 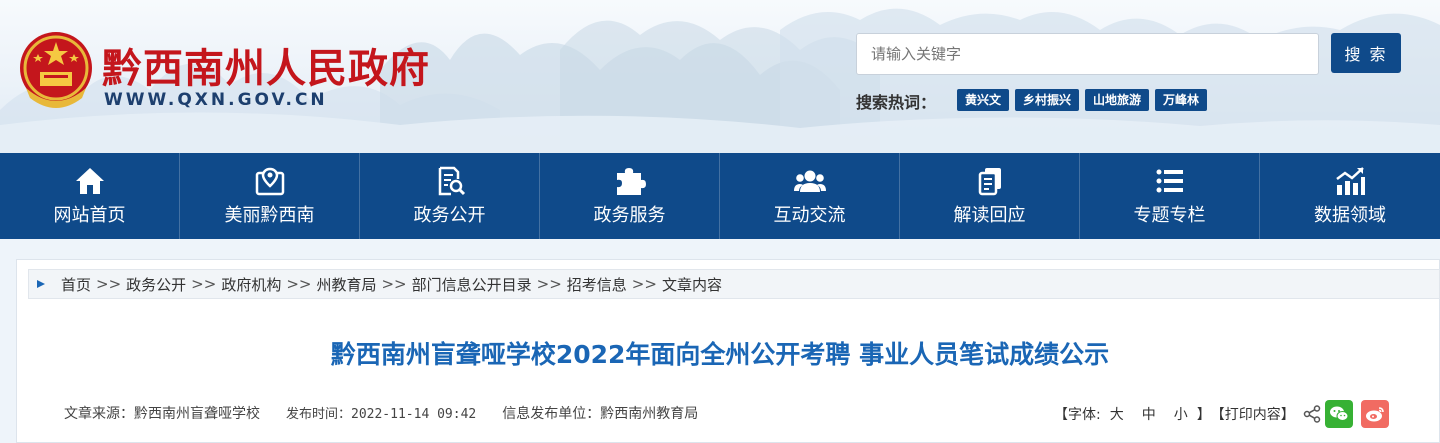 What do you see at coordinates (1077, 415) in the screenshot?
I see `font-size-label: 【字体:` at bounding box center [1077, 415].